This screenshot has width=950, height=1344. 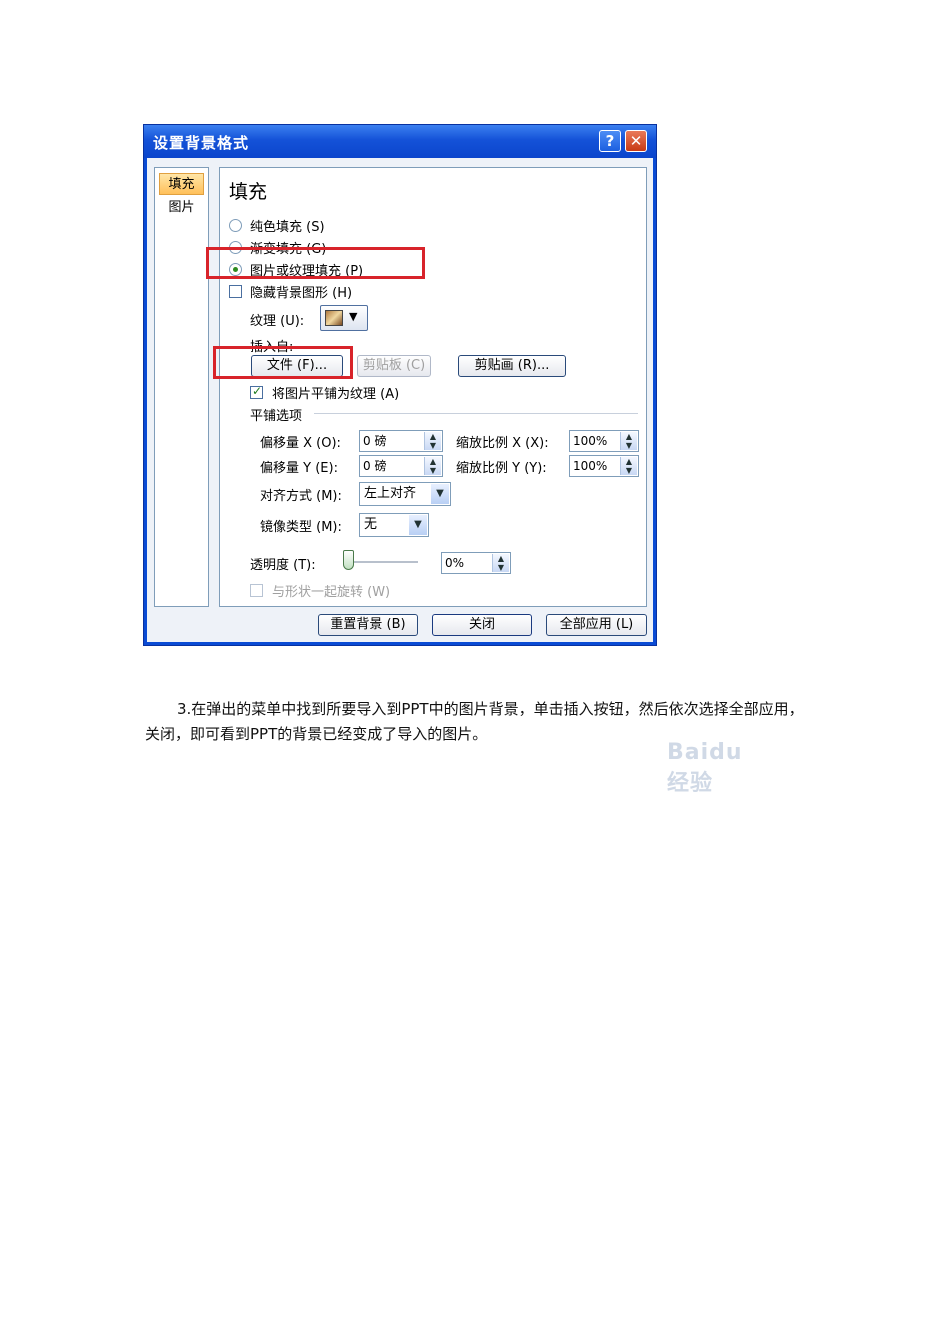 What do you see at coordinates (636, 141) in the screenshot?
I see `close-icon: ✕` at bounding box center [636, 141].